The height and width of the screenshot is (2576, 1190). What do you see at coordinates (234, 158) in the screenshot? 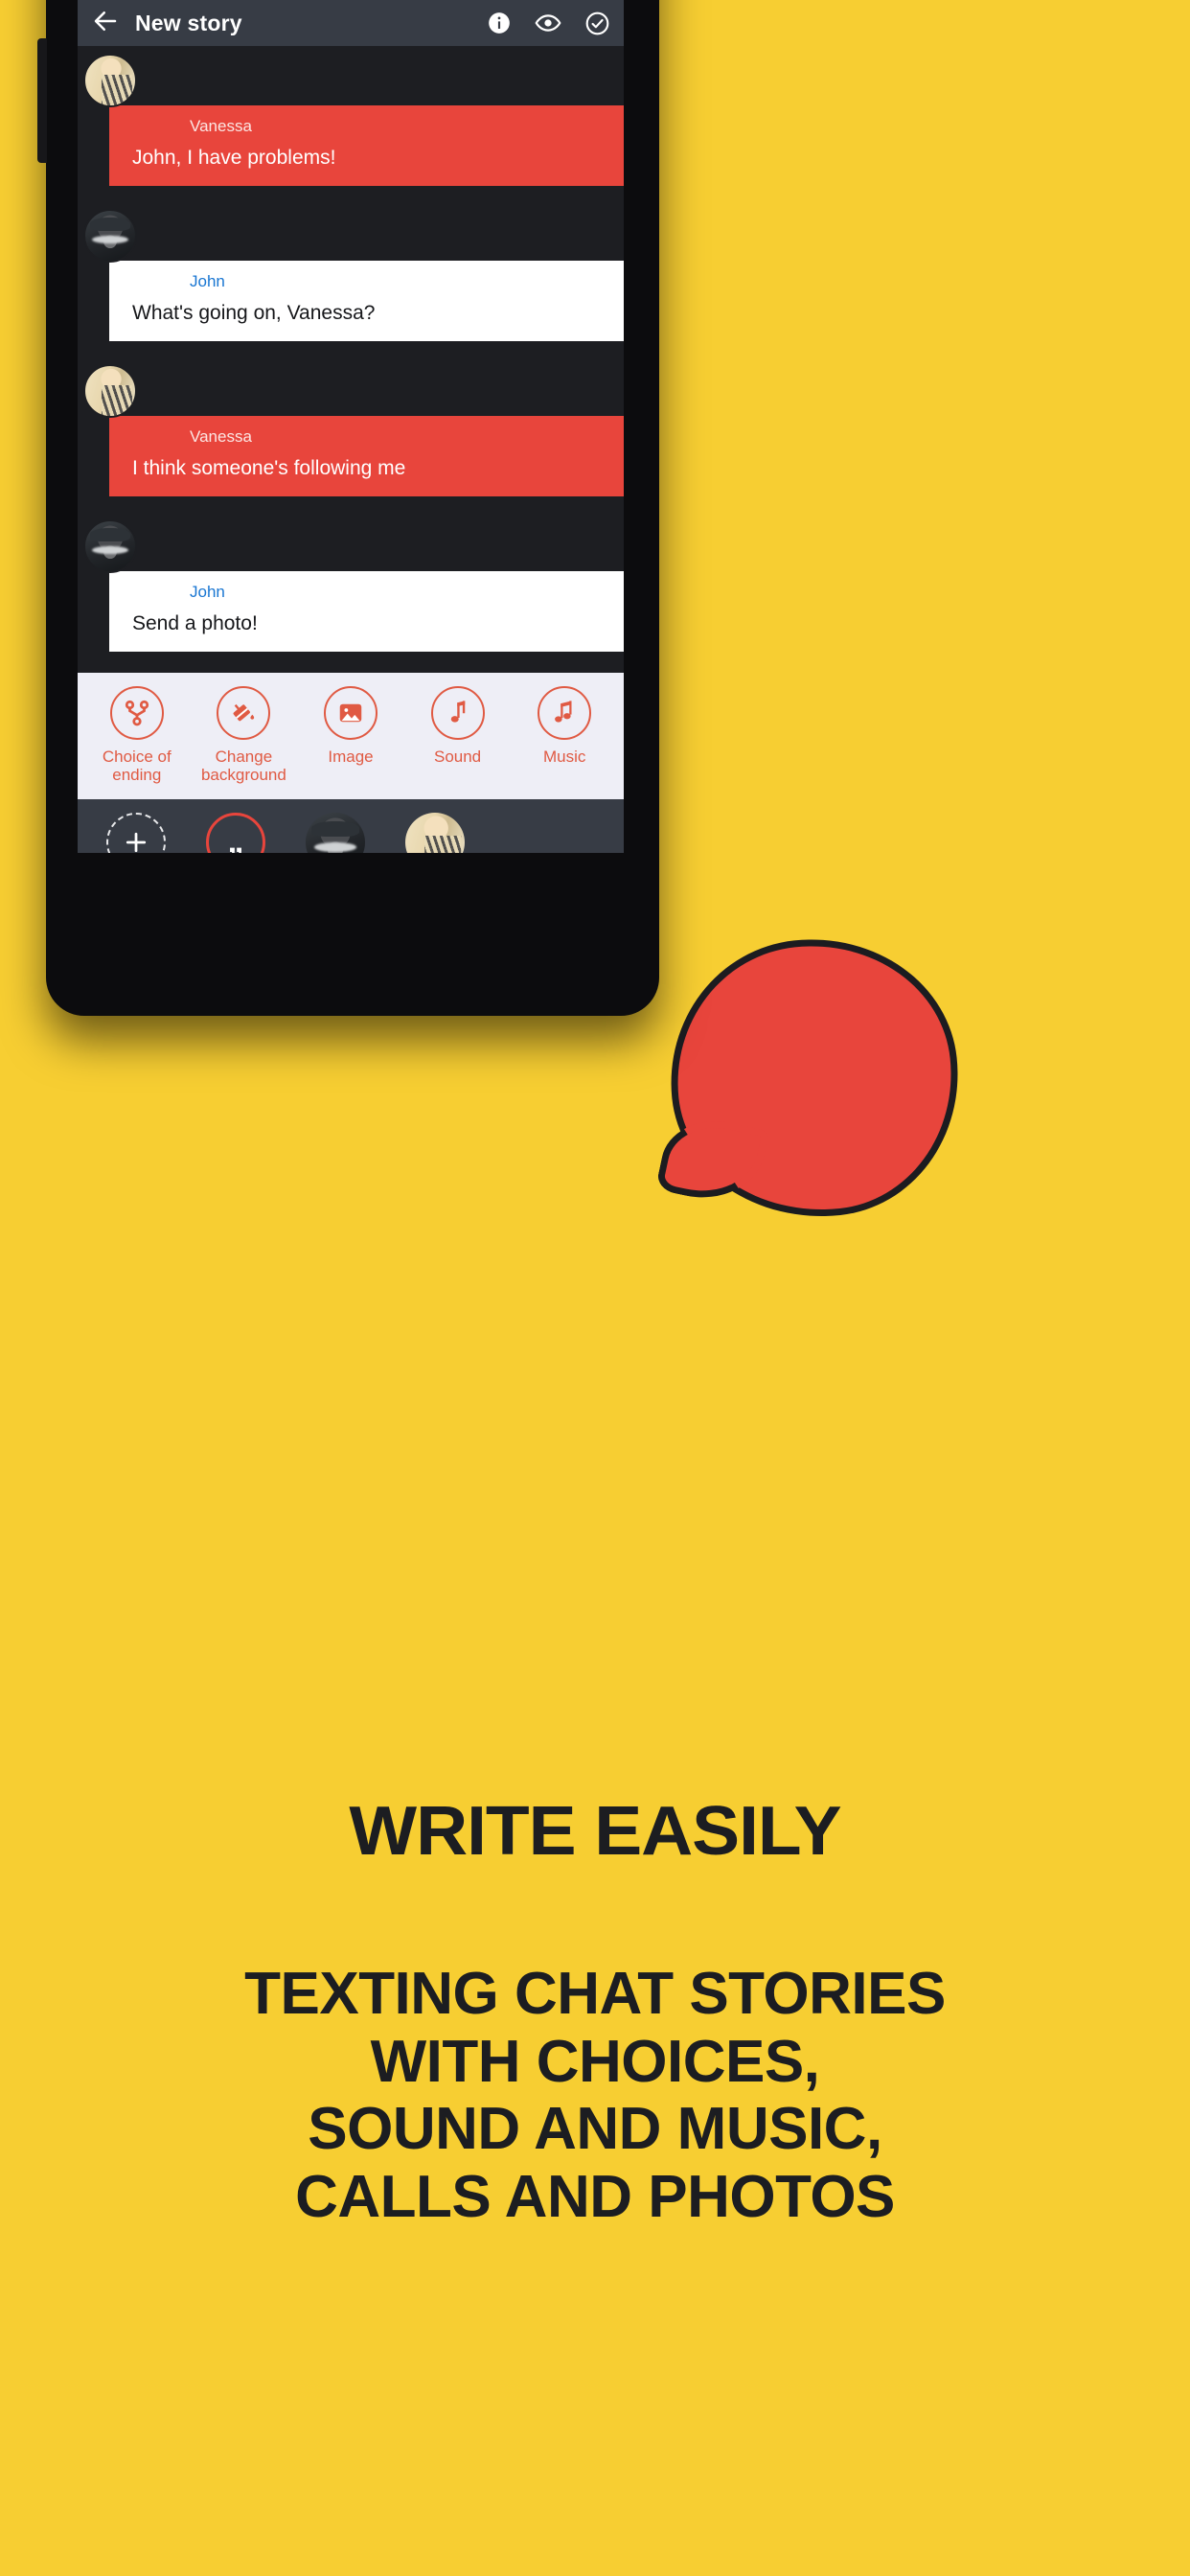
I see `message-text: John, I have problems!` at bounding box center [234, 158].